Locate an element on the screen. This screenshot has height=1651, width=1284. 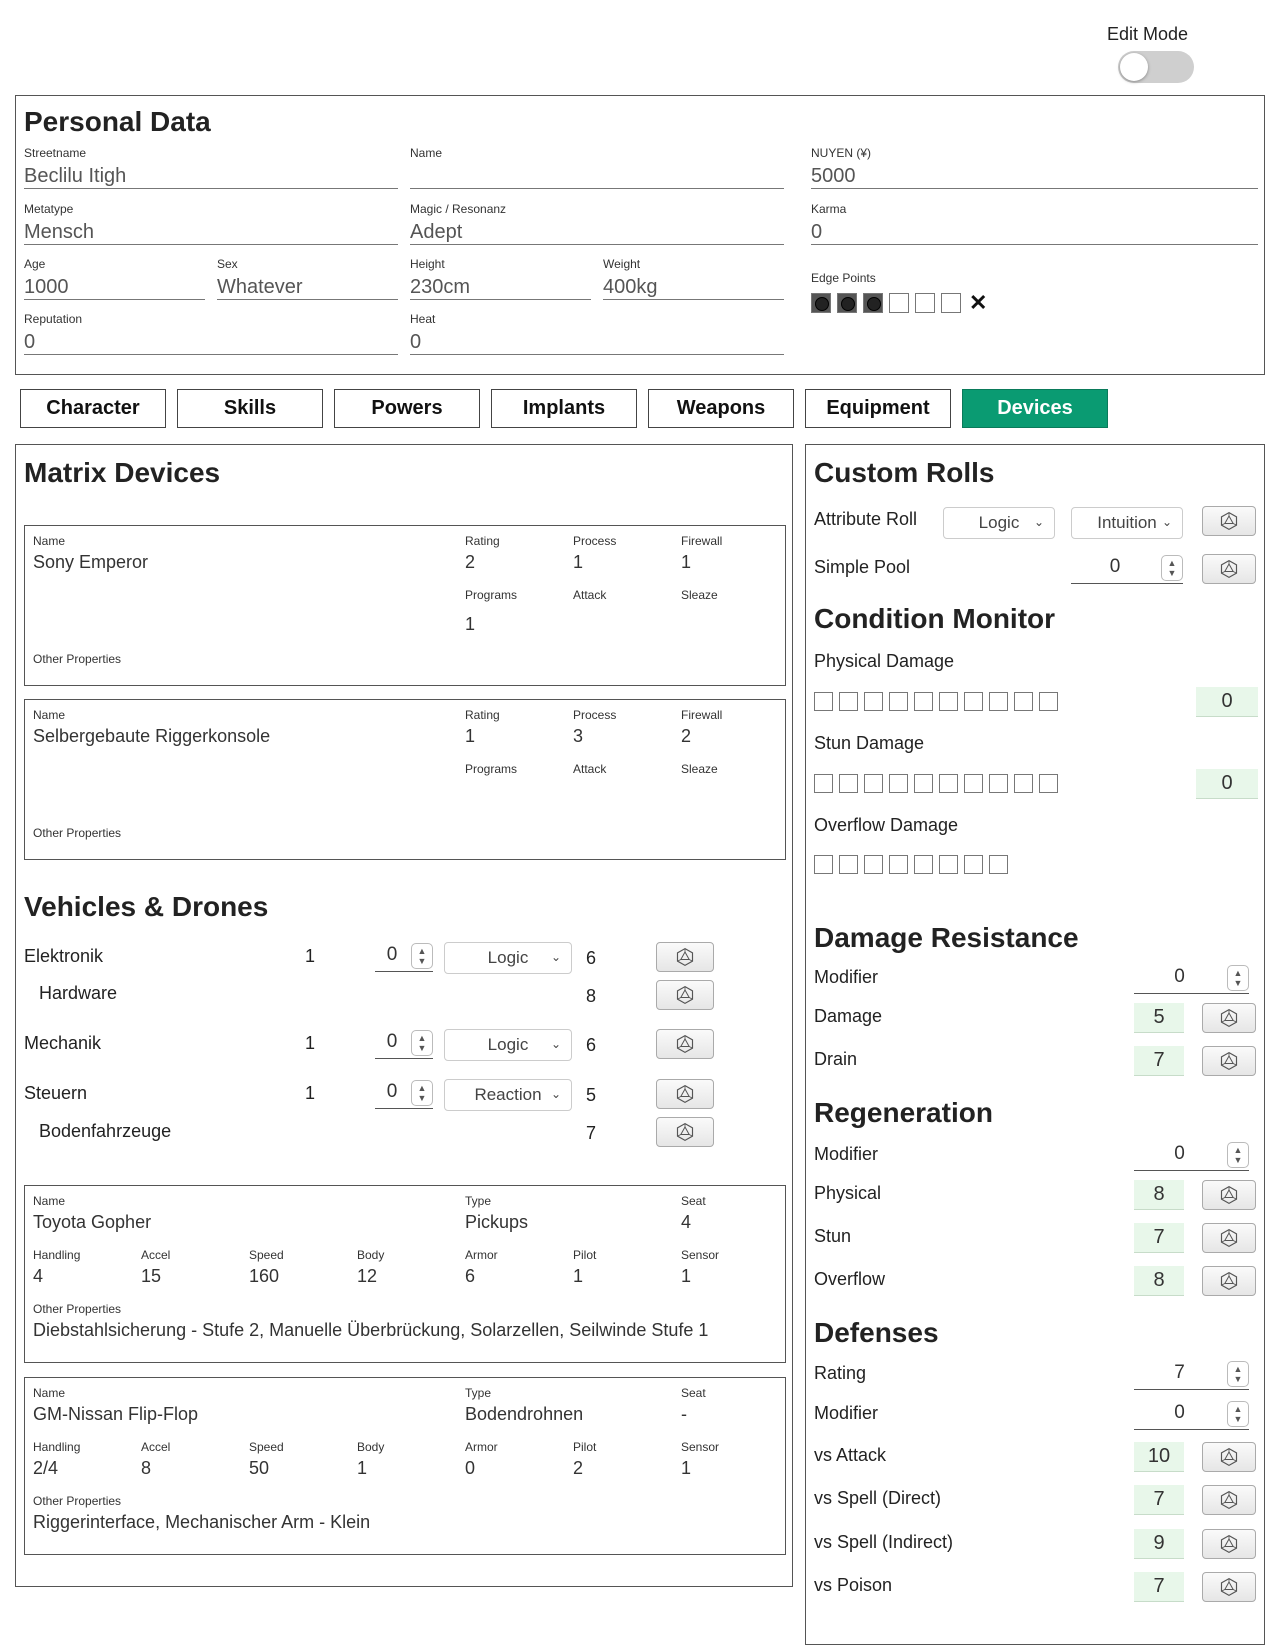
vehicles-drones-title: Vehicles & Drones is located at coordinates (146, 906).